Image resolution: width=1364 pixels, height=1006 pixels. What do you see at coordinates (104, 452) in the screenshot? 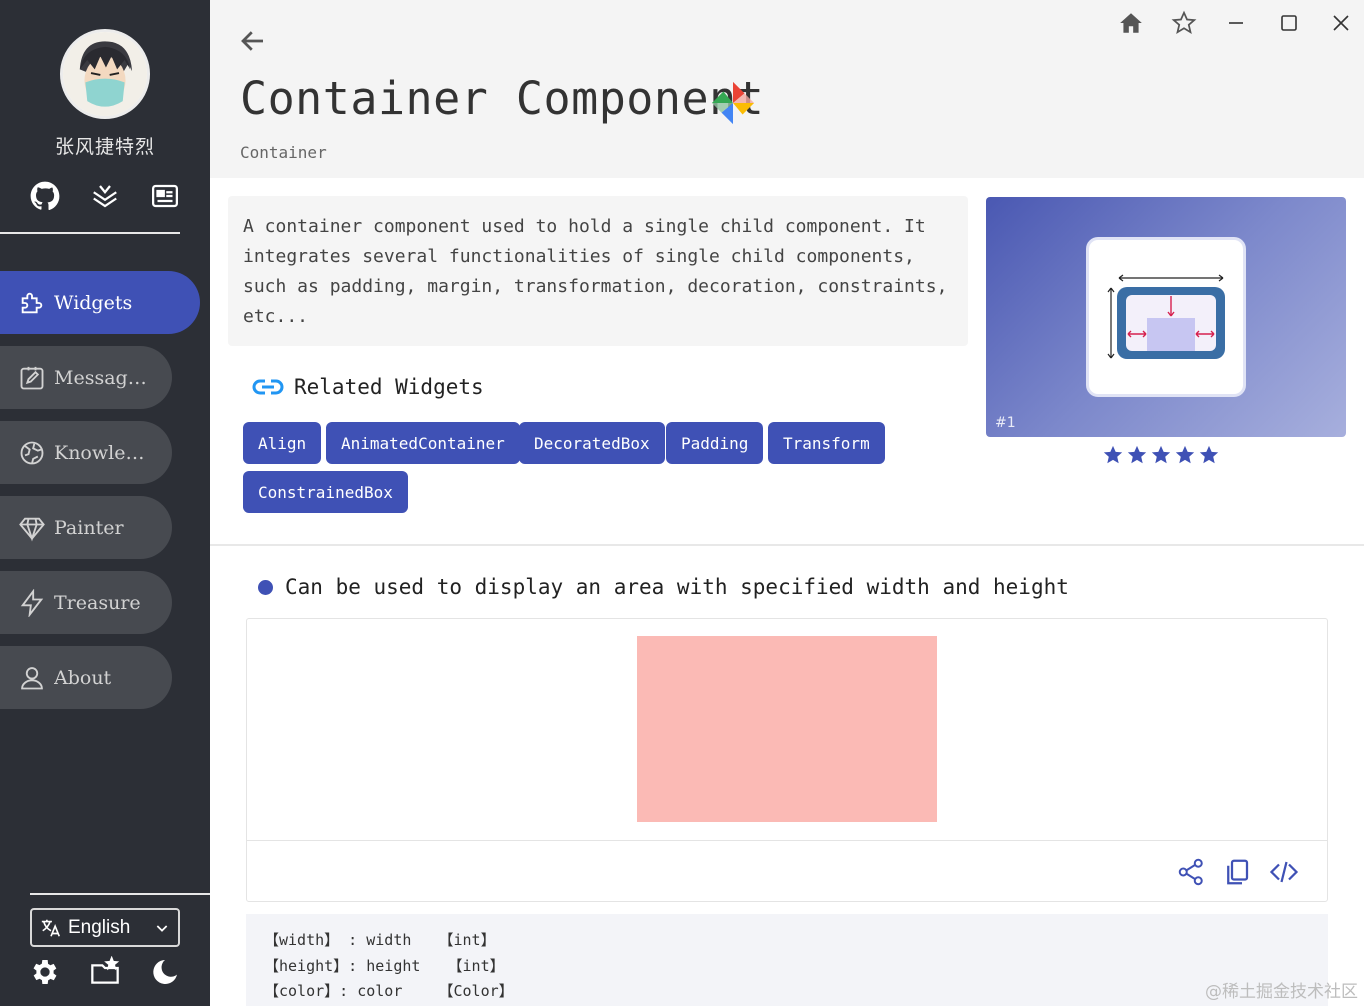
I see `sidebar-item-label: Knowledge` at bounding box center [104, 452].